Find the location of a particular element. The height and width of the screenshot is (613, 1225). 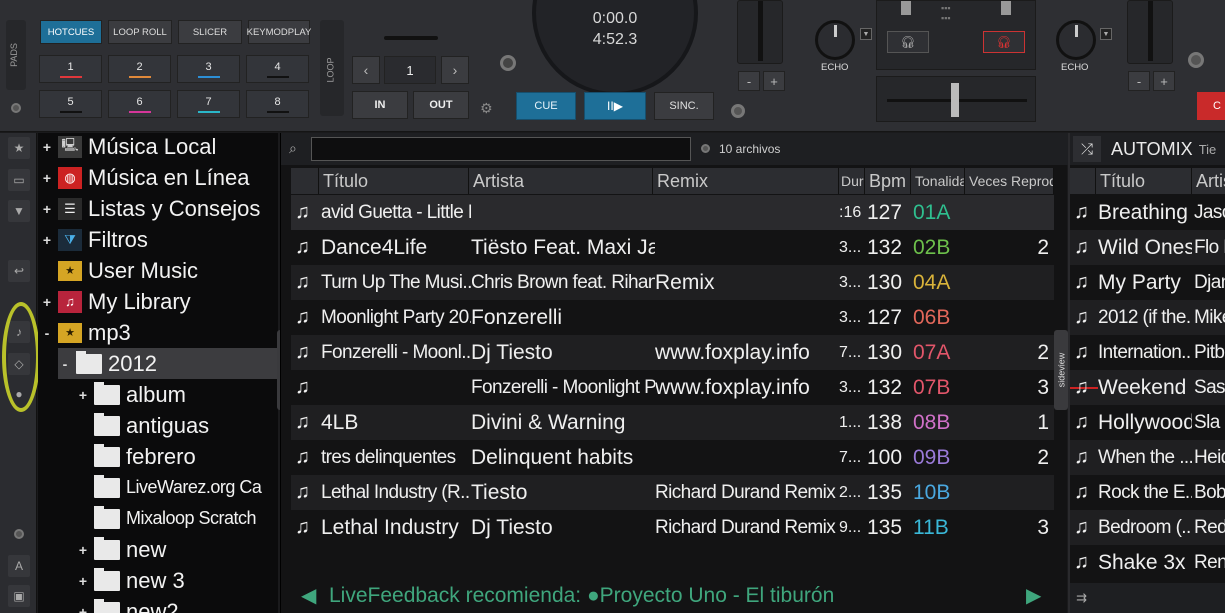

loop-halve-button: ‹ is located at coordinates (366, 70).